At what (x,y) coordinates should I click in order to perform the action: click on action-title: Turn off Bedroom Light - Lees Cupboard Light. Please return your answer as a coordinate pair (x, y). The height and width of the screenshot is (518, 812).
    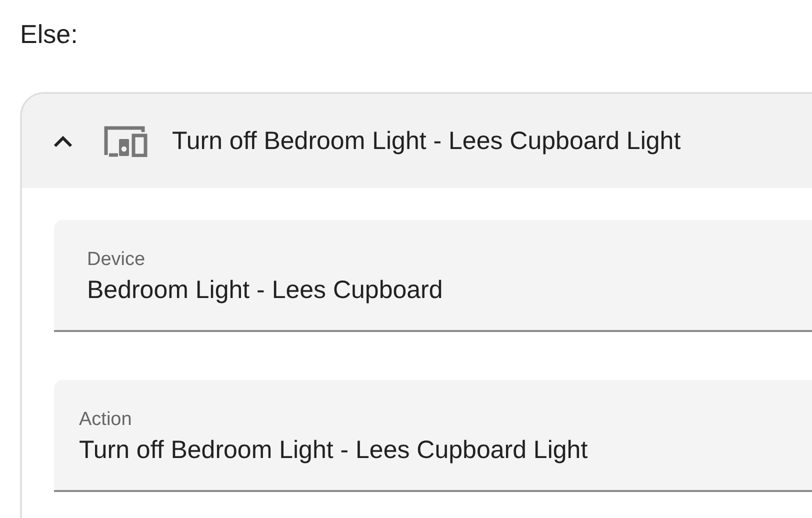
    Looking at the image, I should click on (426, 141).